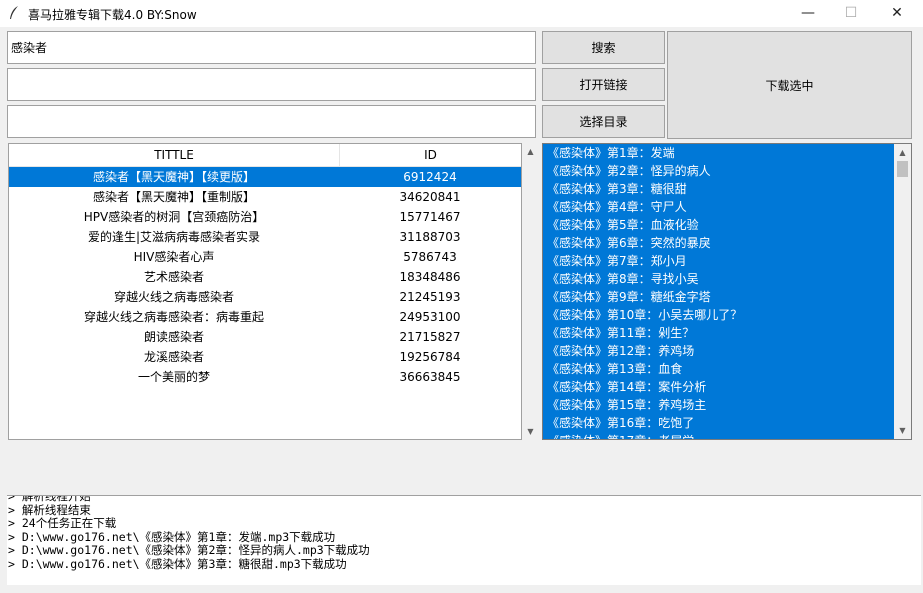 The width and height of the screenshot is (923, 593). I want to click on list-item: 《感染体》第5章：血液化验, so click(727, 225).